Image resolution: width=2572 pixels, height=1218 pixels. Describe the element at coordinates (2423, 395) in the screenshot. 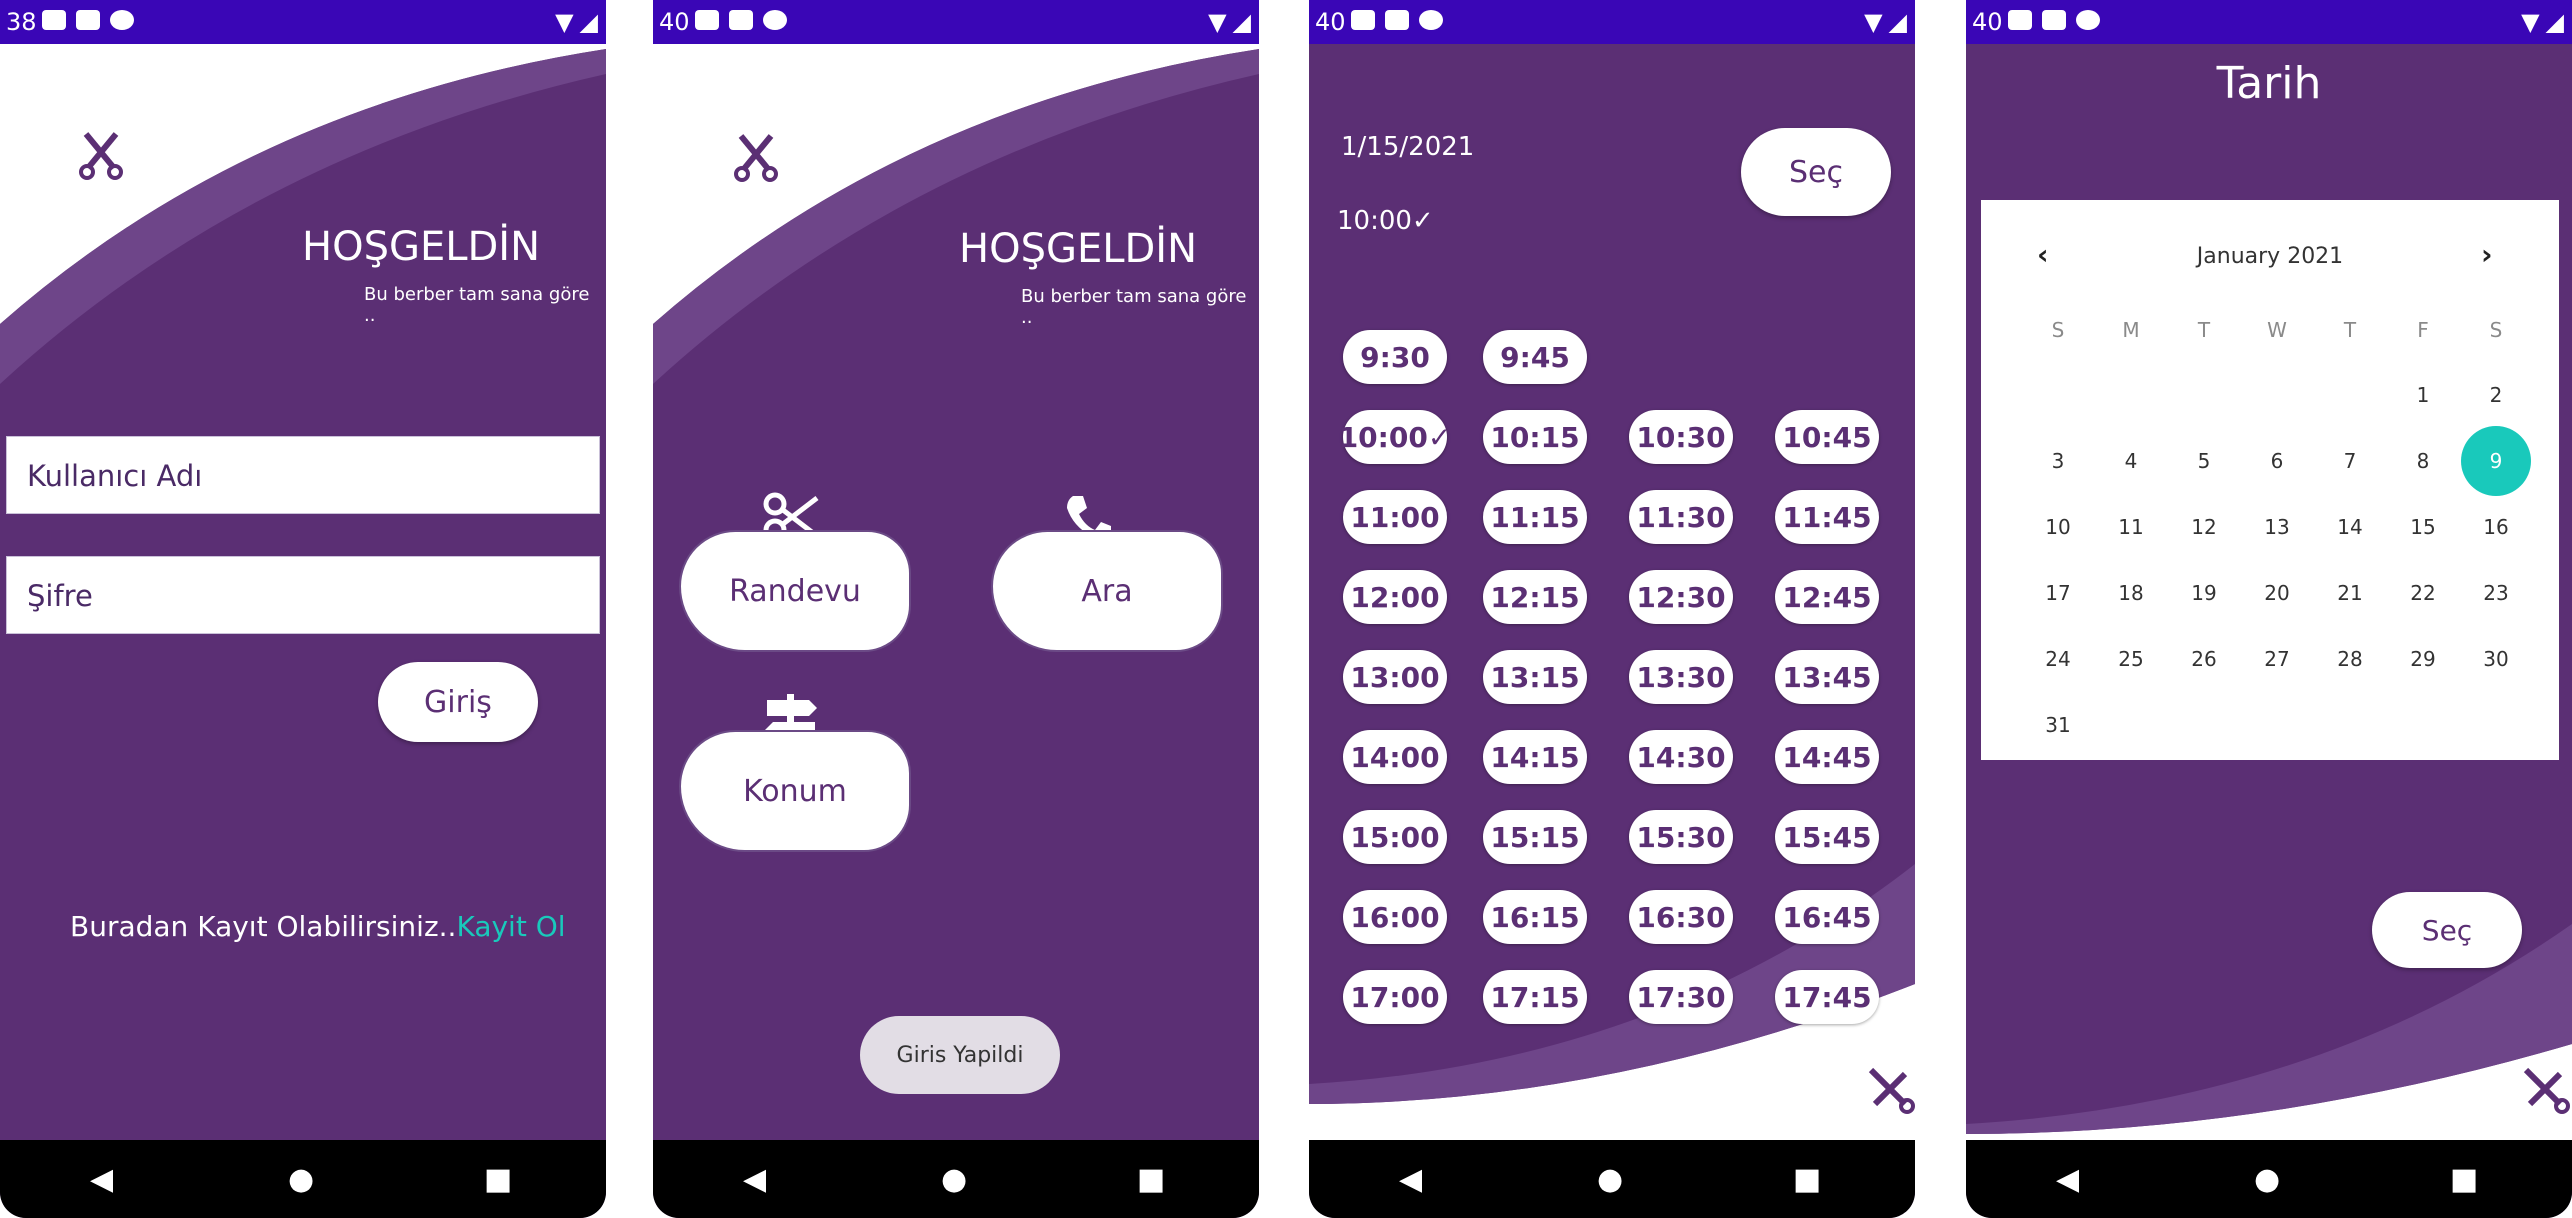

I see `calendar-day: 1` at that location.